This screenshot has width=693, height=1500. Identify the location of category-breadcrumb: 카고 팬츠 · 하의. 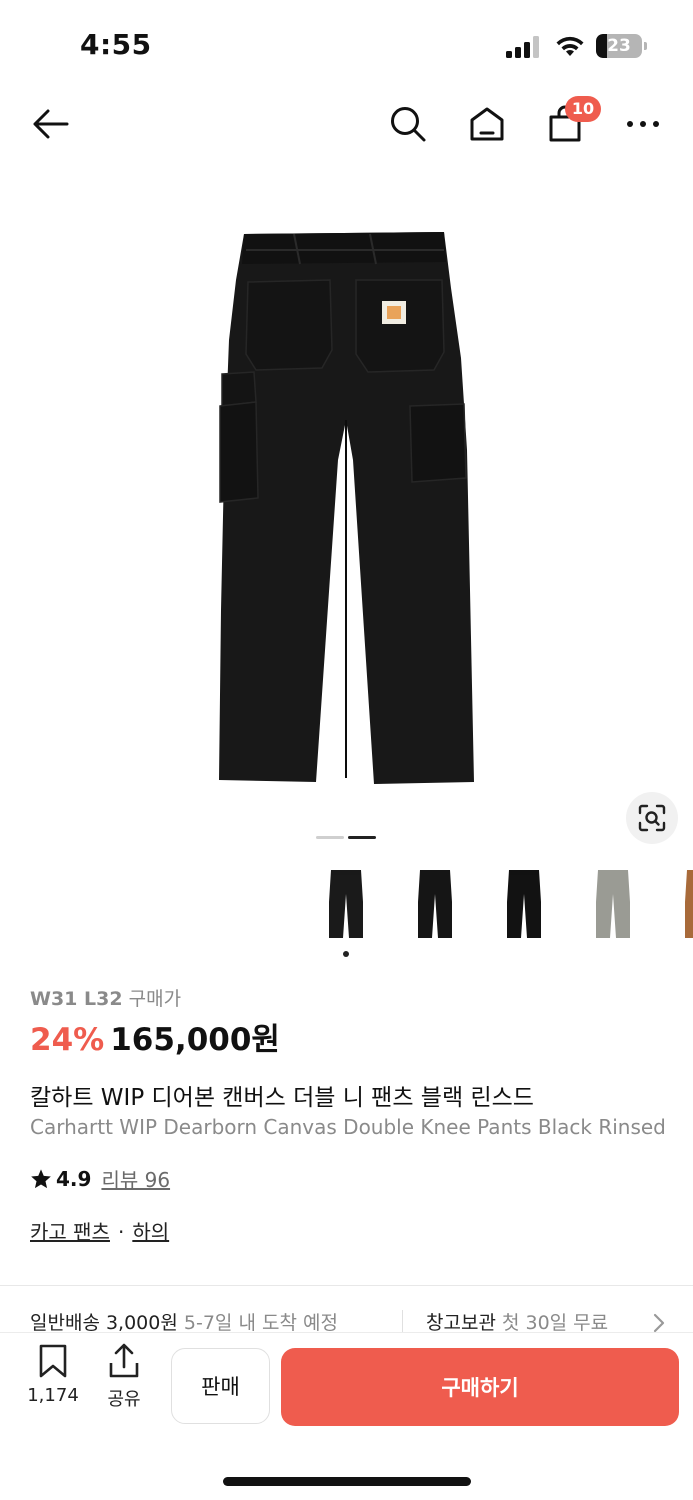
(99, 1230).